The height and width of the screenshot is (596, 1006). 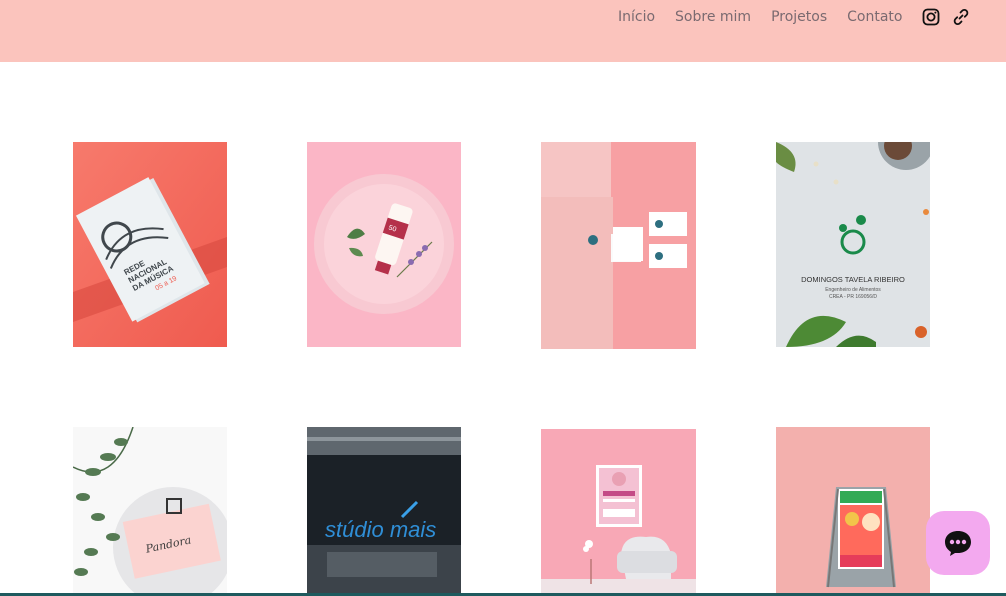 I want to click on portfolio-item-a-frame-sign, so click(x=853, y=510).